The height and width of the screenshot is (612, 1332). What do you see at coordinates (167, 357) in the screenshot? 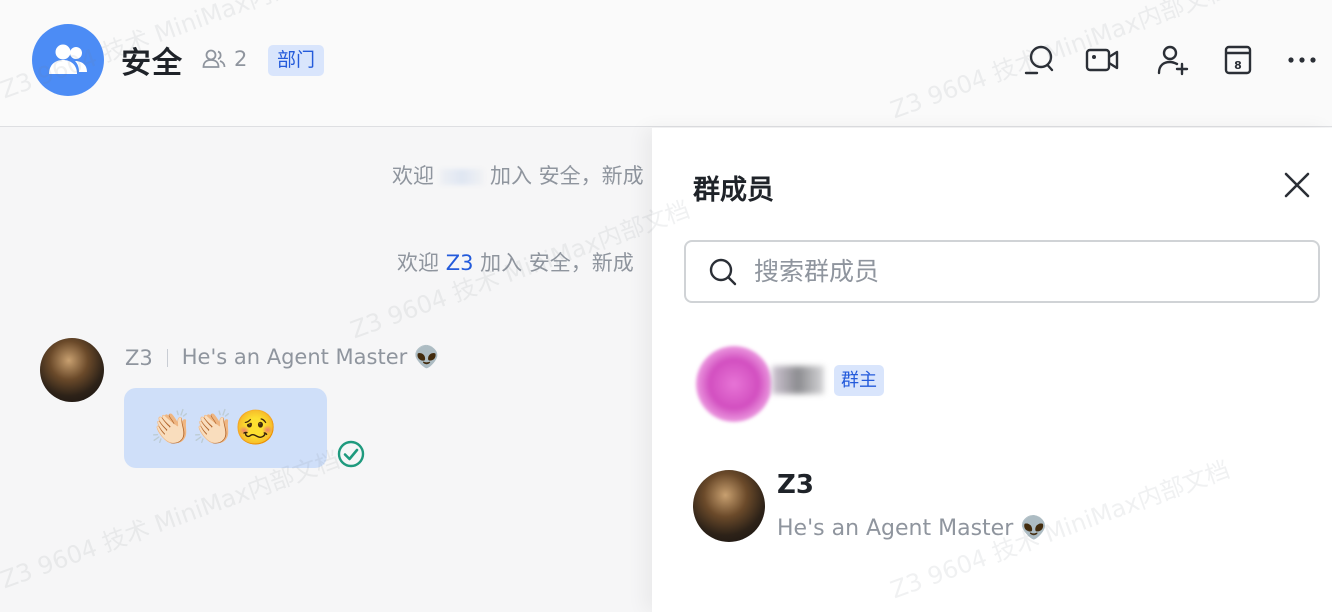
I see `meta-divider` at bounding box center [167, 357].